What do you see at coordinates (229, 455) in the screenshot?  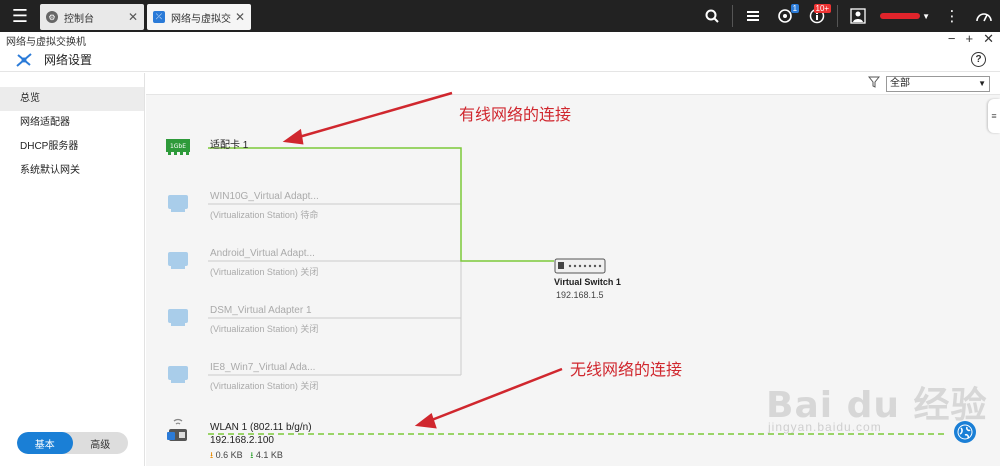 I see `upload-value: 0.6 KB` at bounding box center [229, 455].